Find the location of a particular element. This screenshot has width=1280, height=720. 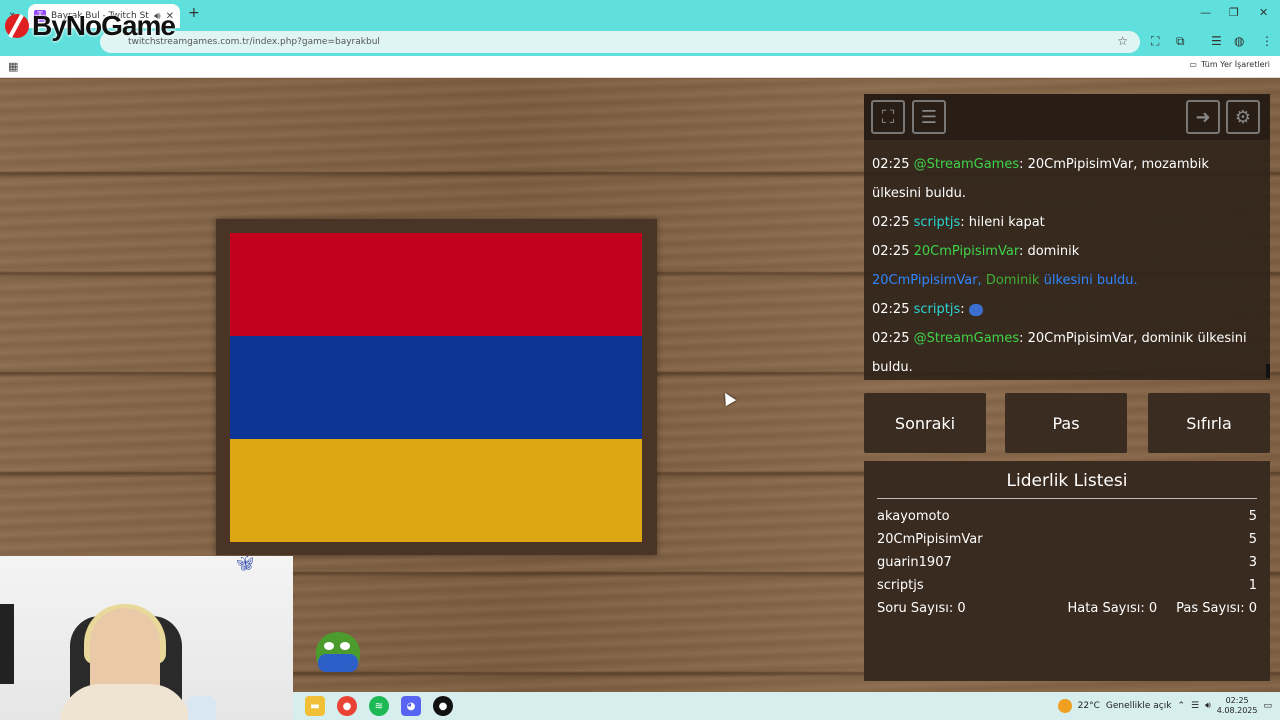

chat-message: 02:25 20CmPipisimVar: dominik is located at coordinates (1066, 251).